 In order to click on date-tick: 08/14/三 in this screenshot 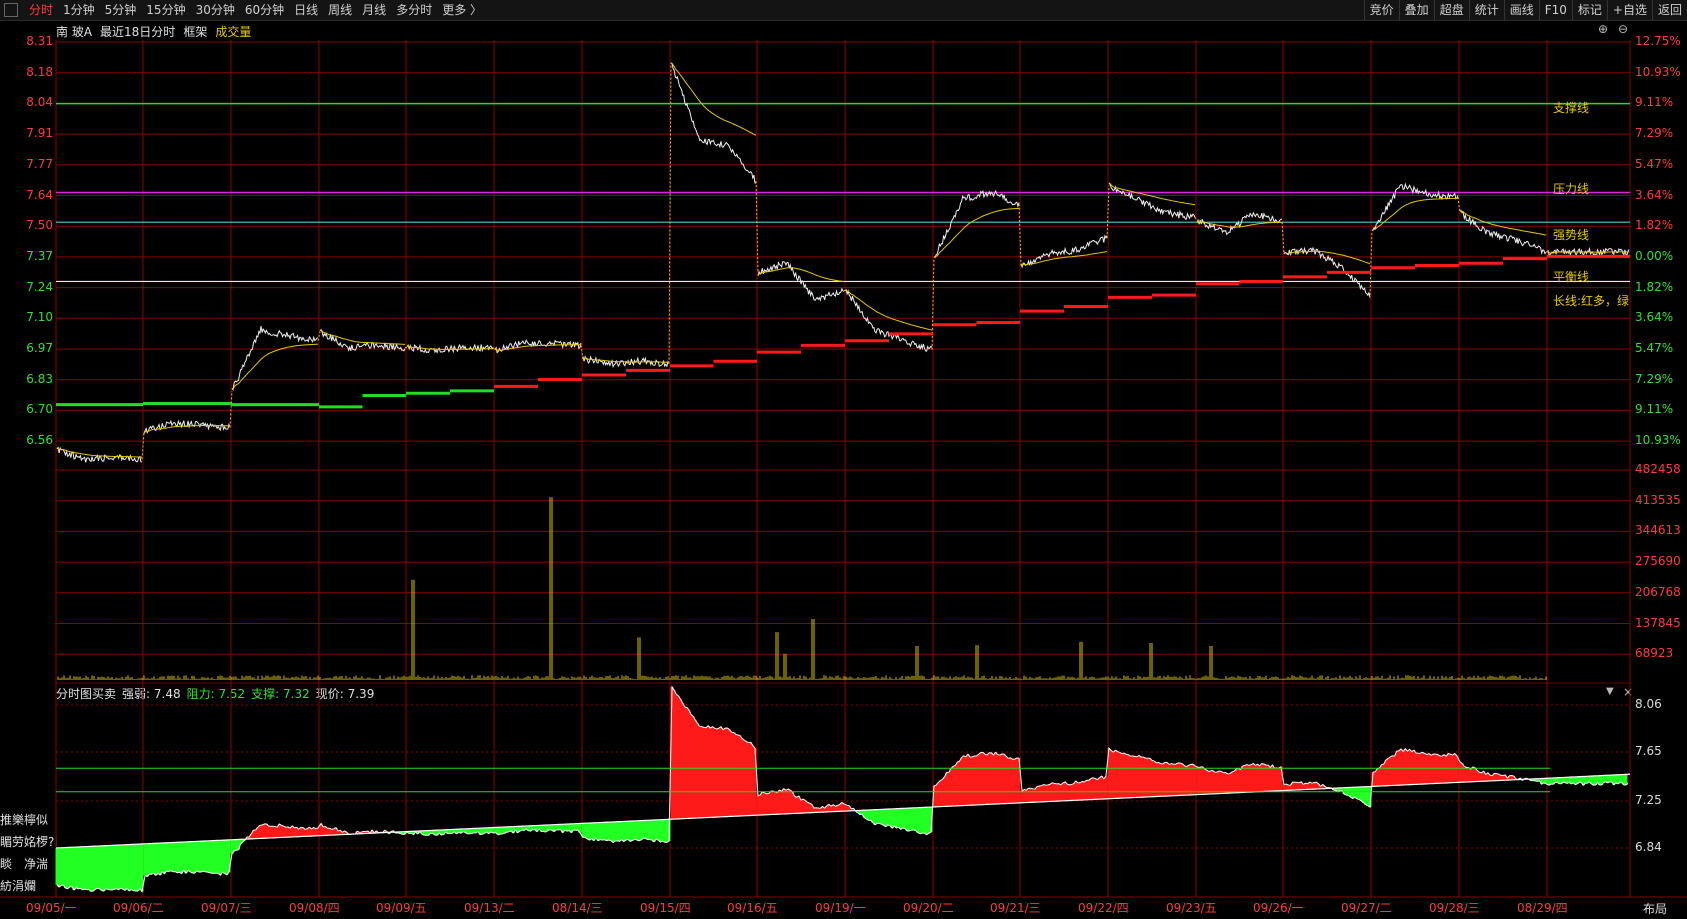, I will do `click(577, 908)`.